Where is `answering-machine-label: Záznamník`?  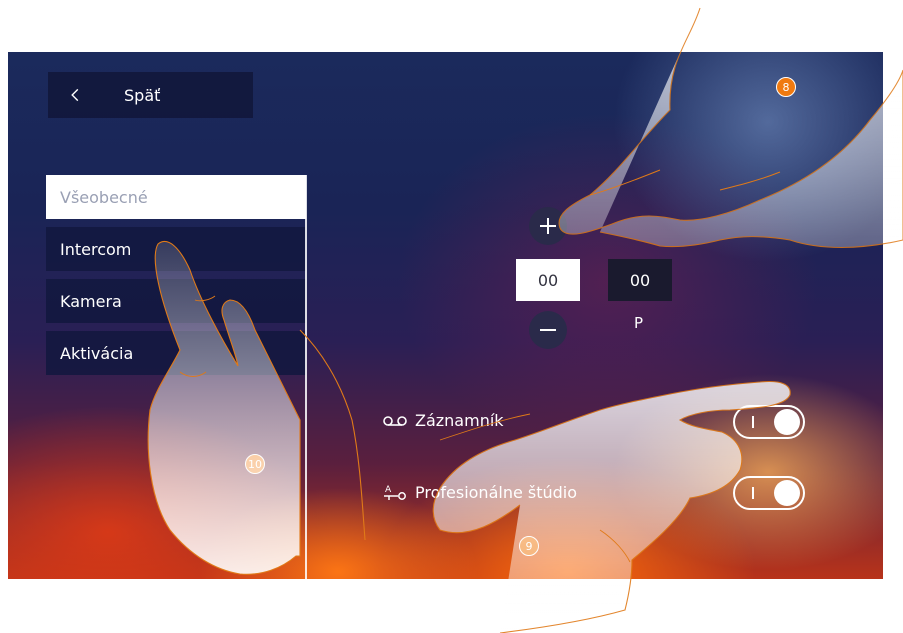
answering-machine-label: Záznamník is located at coordinates (459, 420).